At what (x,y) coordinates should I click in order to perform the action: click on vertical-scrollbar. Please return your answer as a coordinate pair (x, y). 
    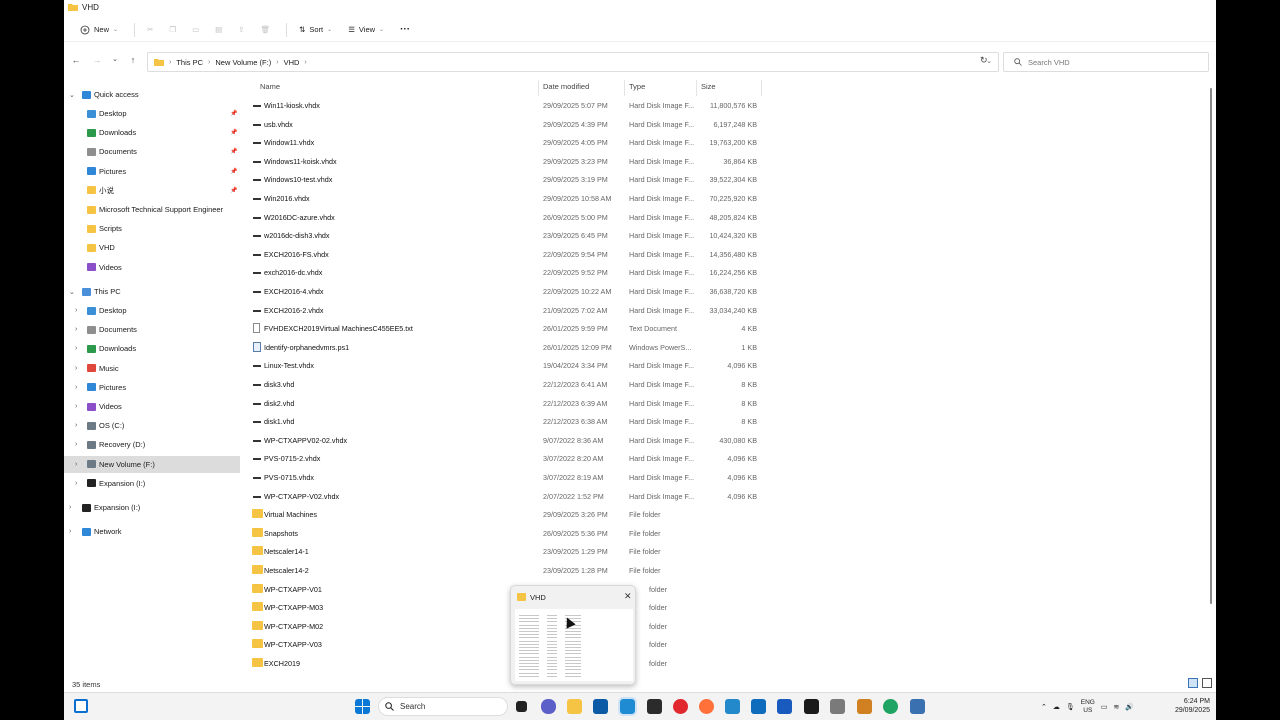
    Looking at the image, I should click on (1211, 346).